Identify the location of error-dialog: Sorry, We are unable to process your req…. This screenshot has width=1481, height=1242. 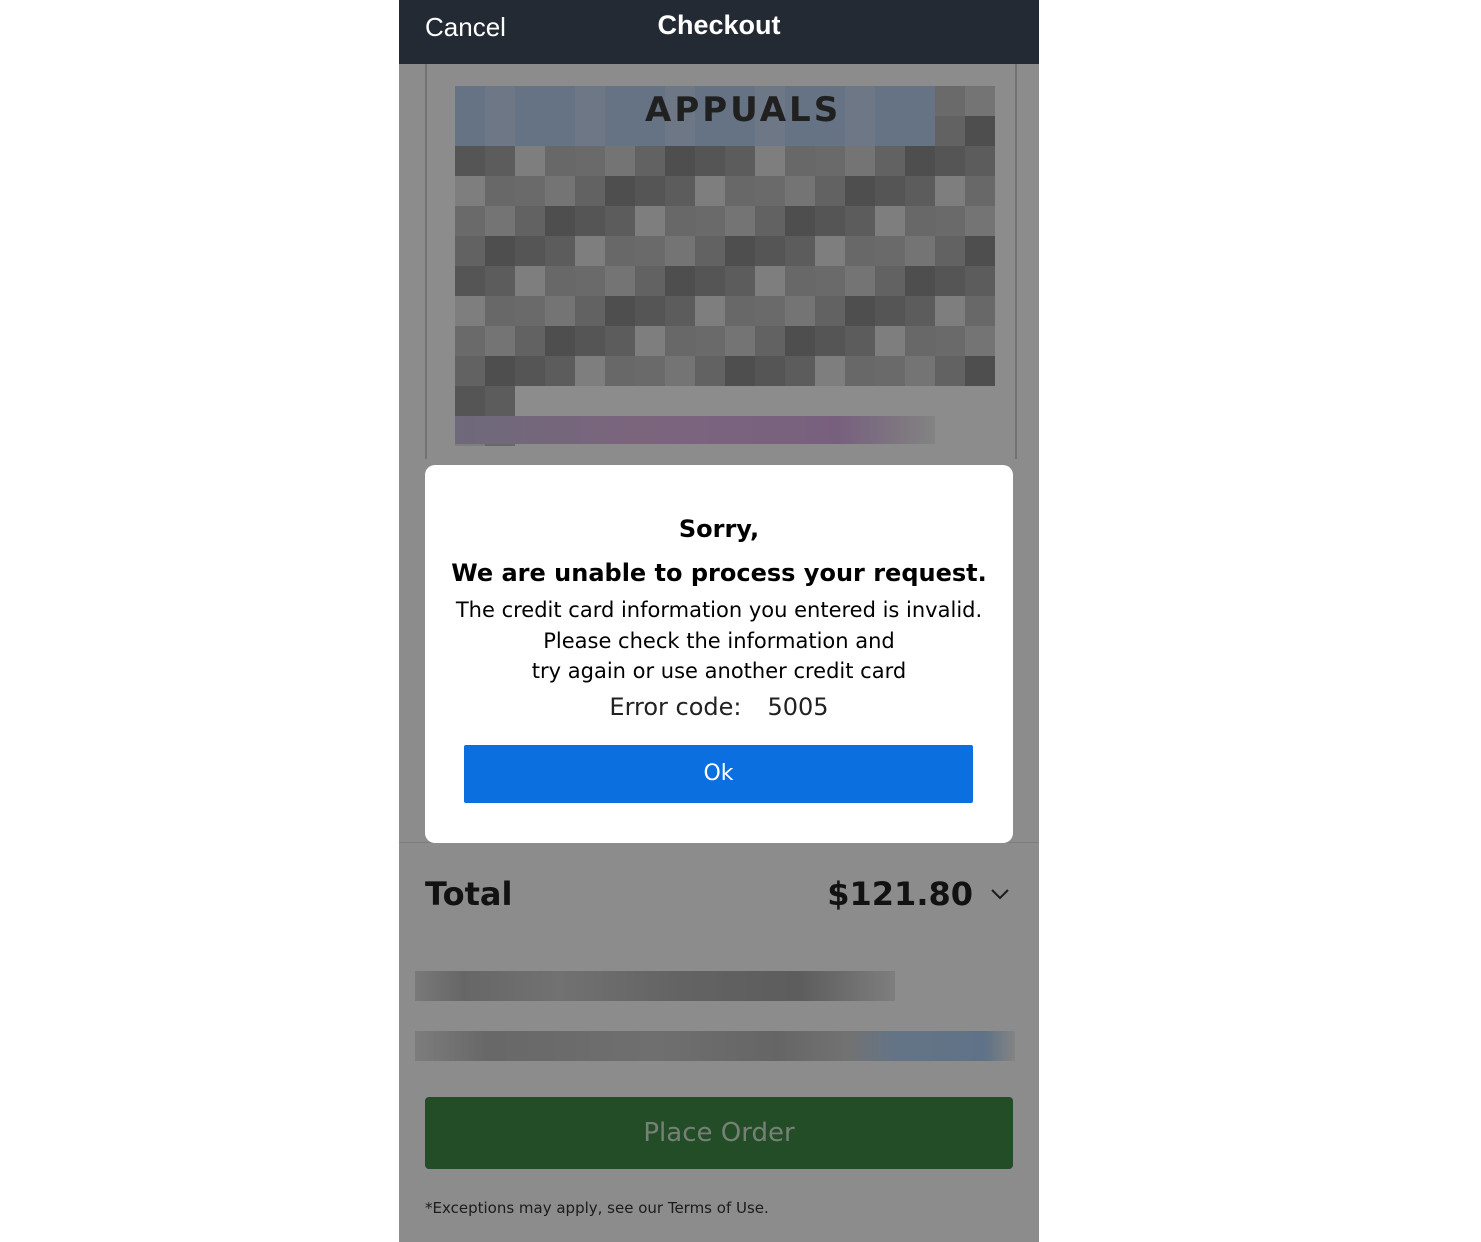
(719, 654).